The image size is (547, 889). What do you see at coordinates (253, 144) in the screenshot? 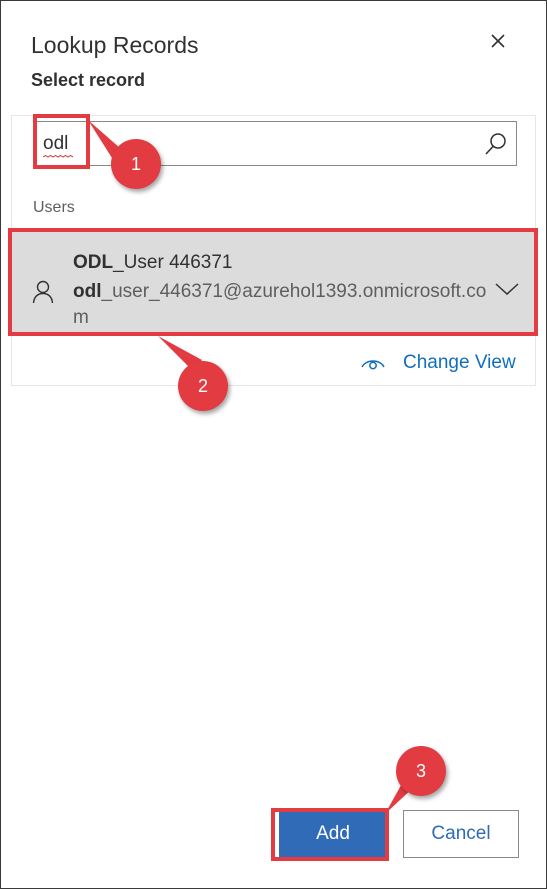
I see `search-input` at bounding box center [253, 144].